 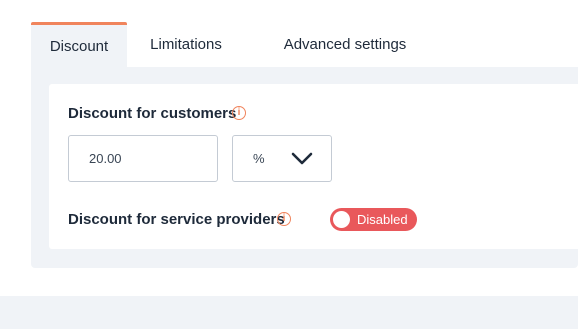 What do you see at coordinates (176, 219) in the screenshot?
I see `discount-providers-label: Discount for service providers` at bounding box center [176, 219].